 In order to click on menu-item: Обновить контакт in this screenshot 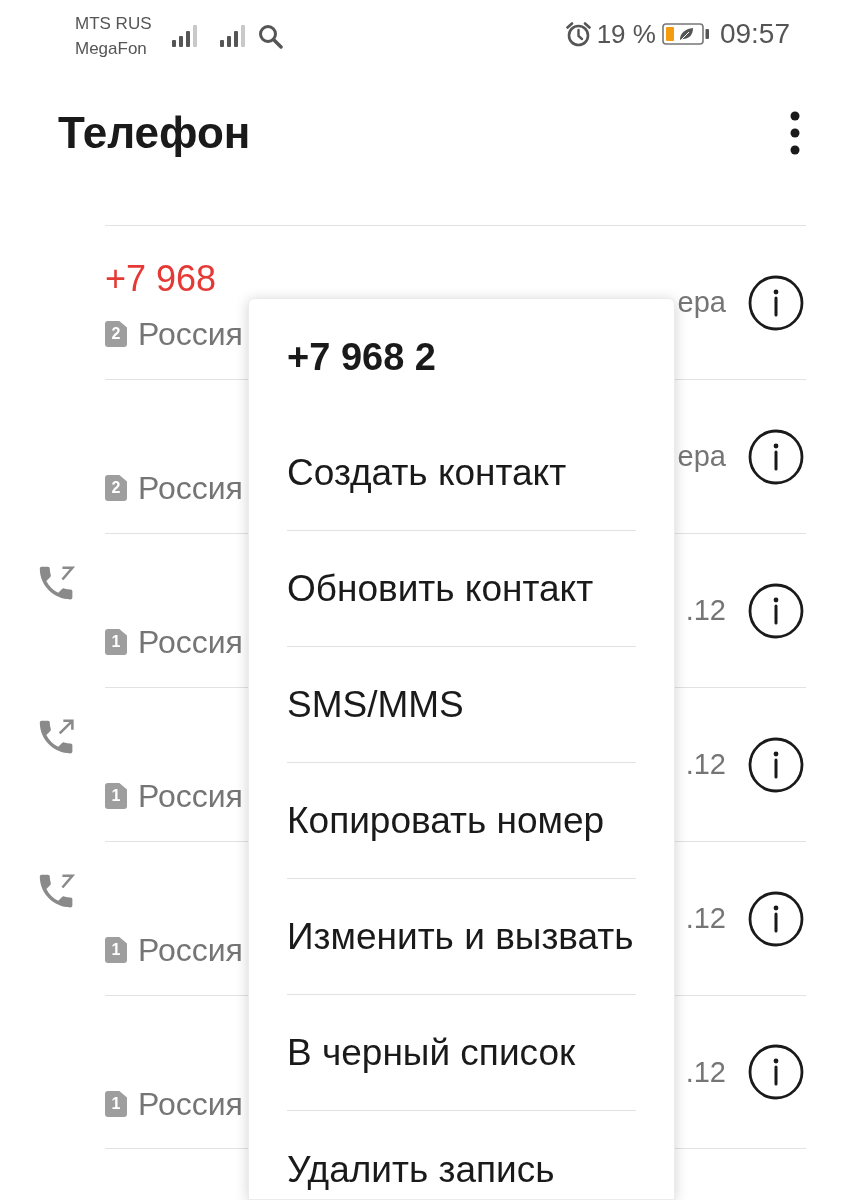, I will do `click(461, 589)`.